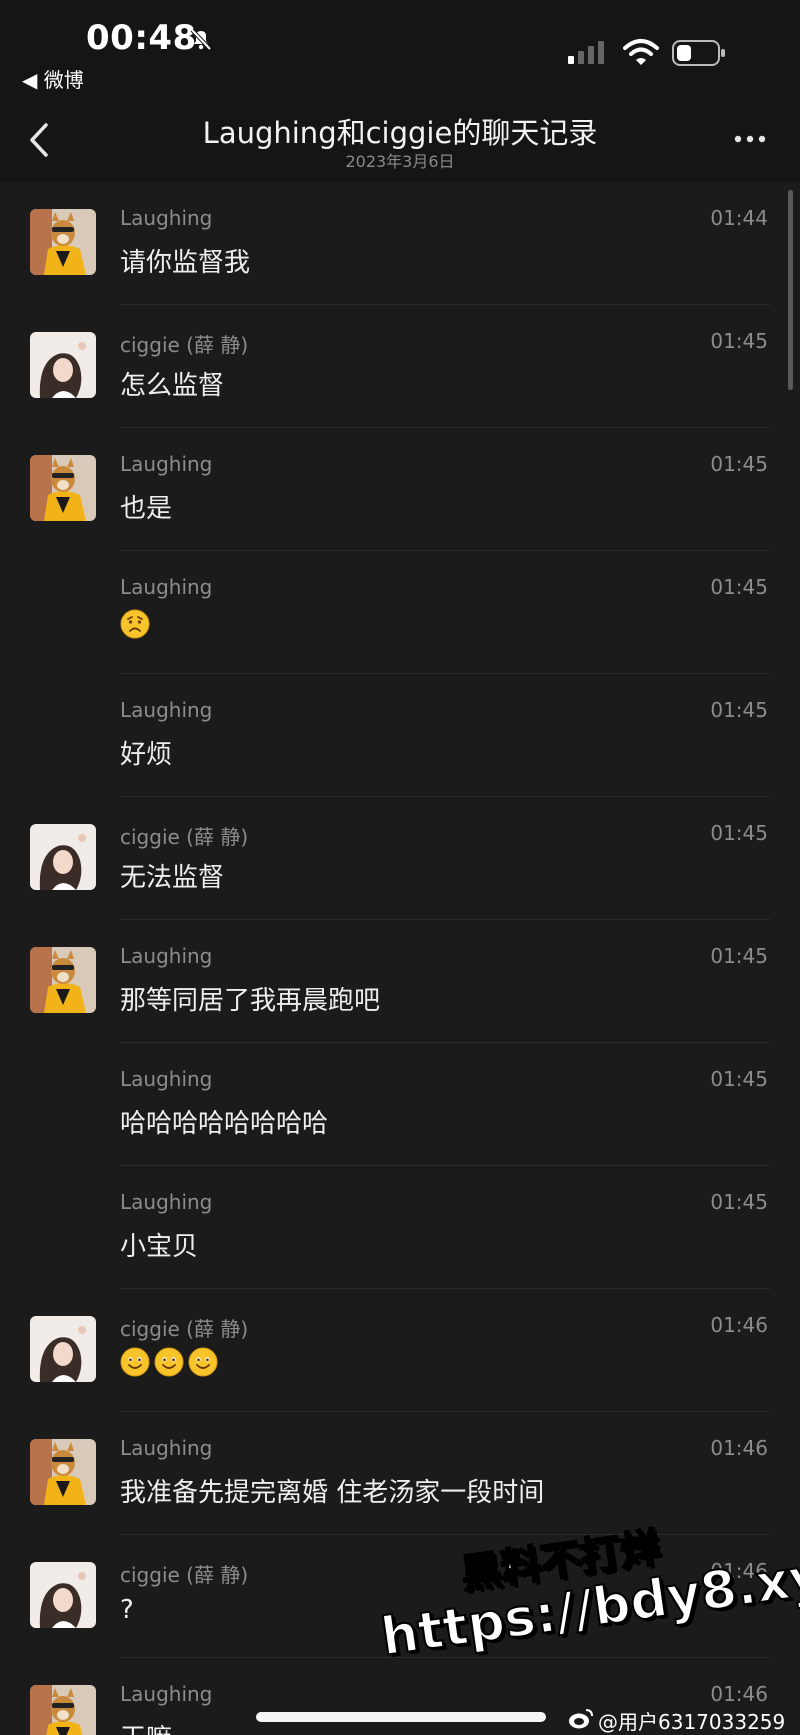 The image size is (800, 1735). I want to click on message-text: 无法监督, so click(172, 878).